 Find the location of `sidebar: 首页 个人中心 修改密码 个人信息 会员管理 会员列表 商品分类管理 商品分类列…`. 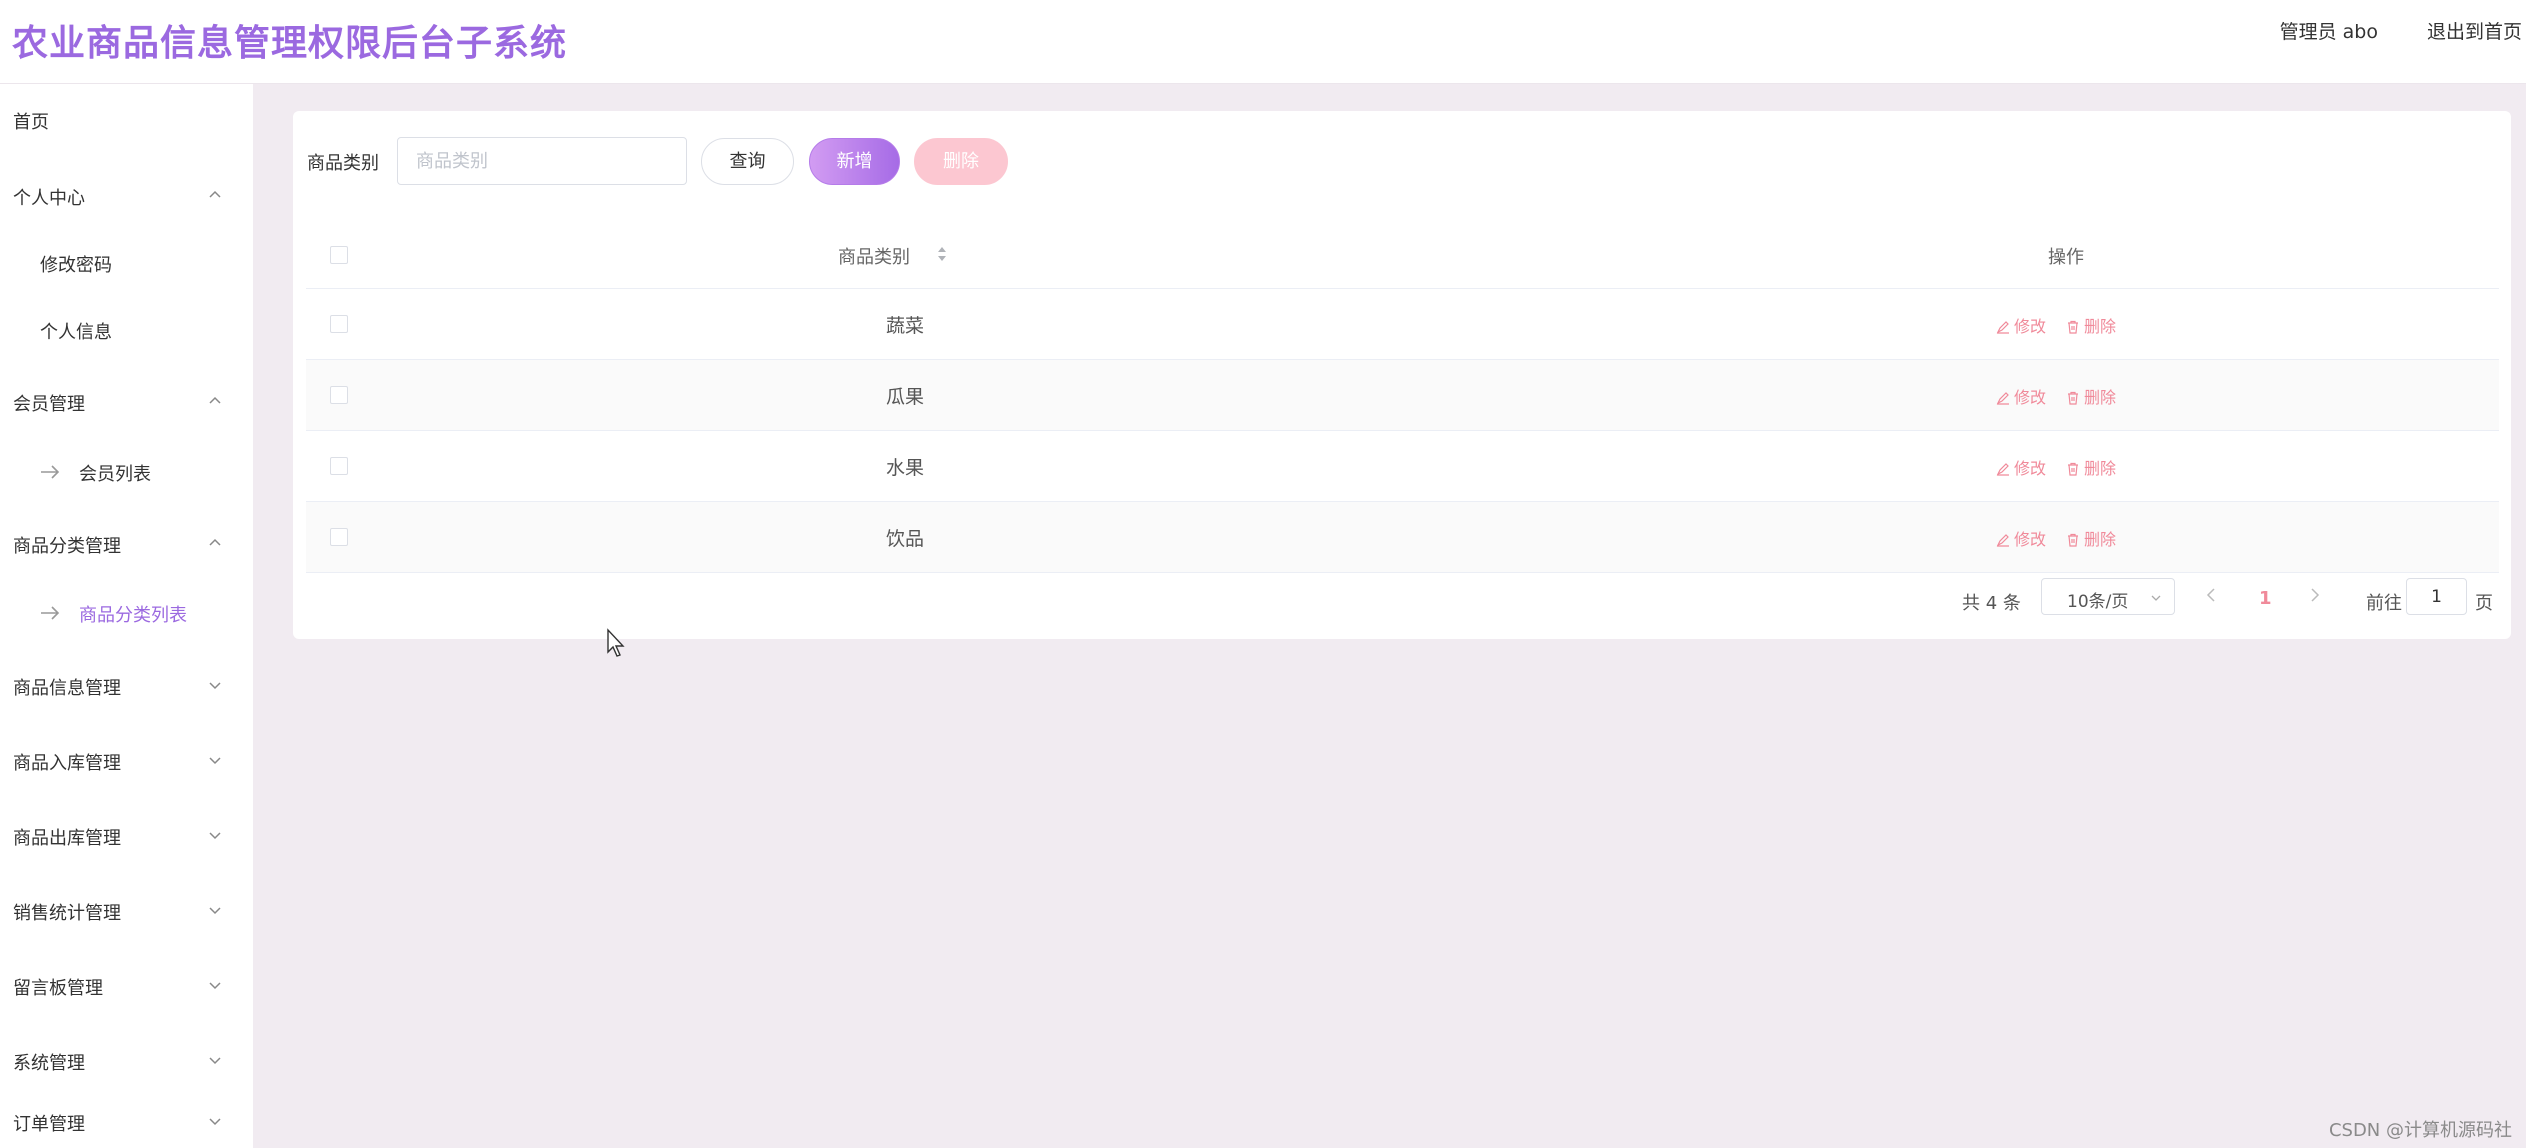

sidebar: 首页 个人中心 修改密码 个人信息 会员管理 会员列表 商品分类管理 商品分类列… is located at coordinates (126, 616).